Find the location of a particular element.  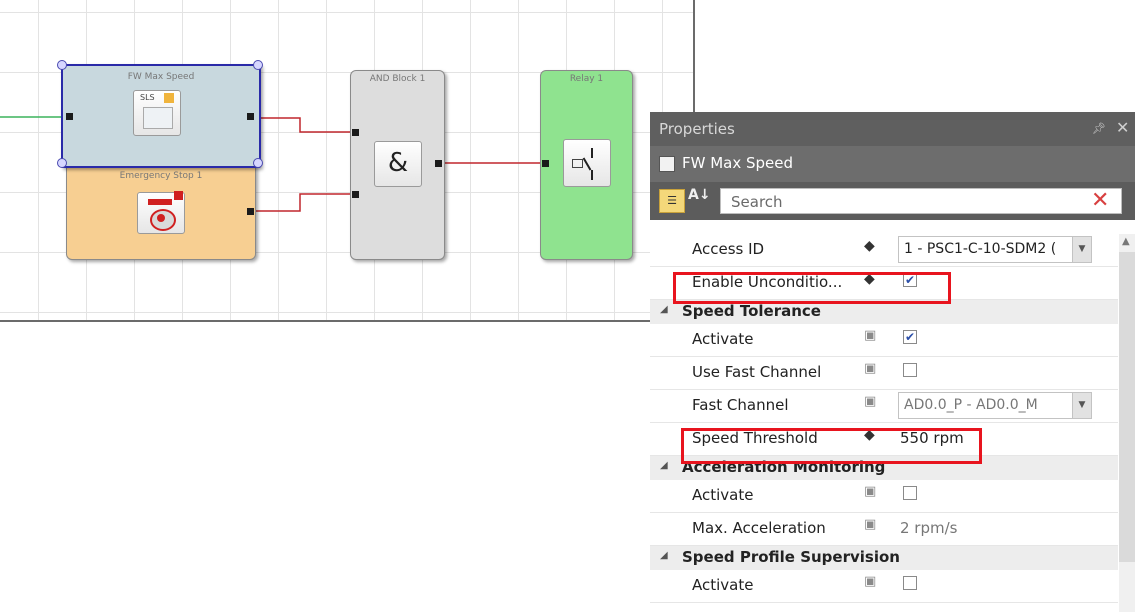

access-id-label: Access ID is located at coordinates (728, 249).